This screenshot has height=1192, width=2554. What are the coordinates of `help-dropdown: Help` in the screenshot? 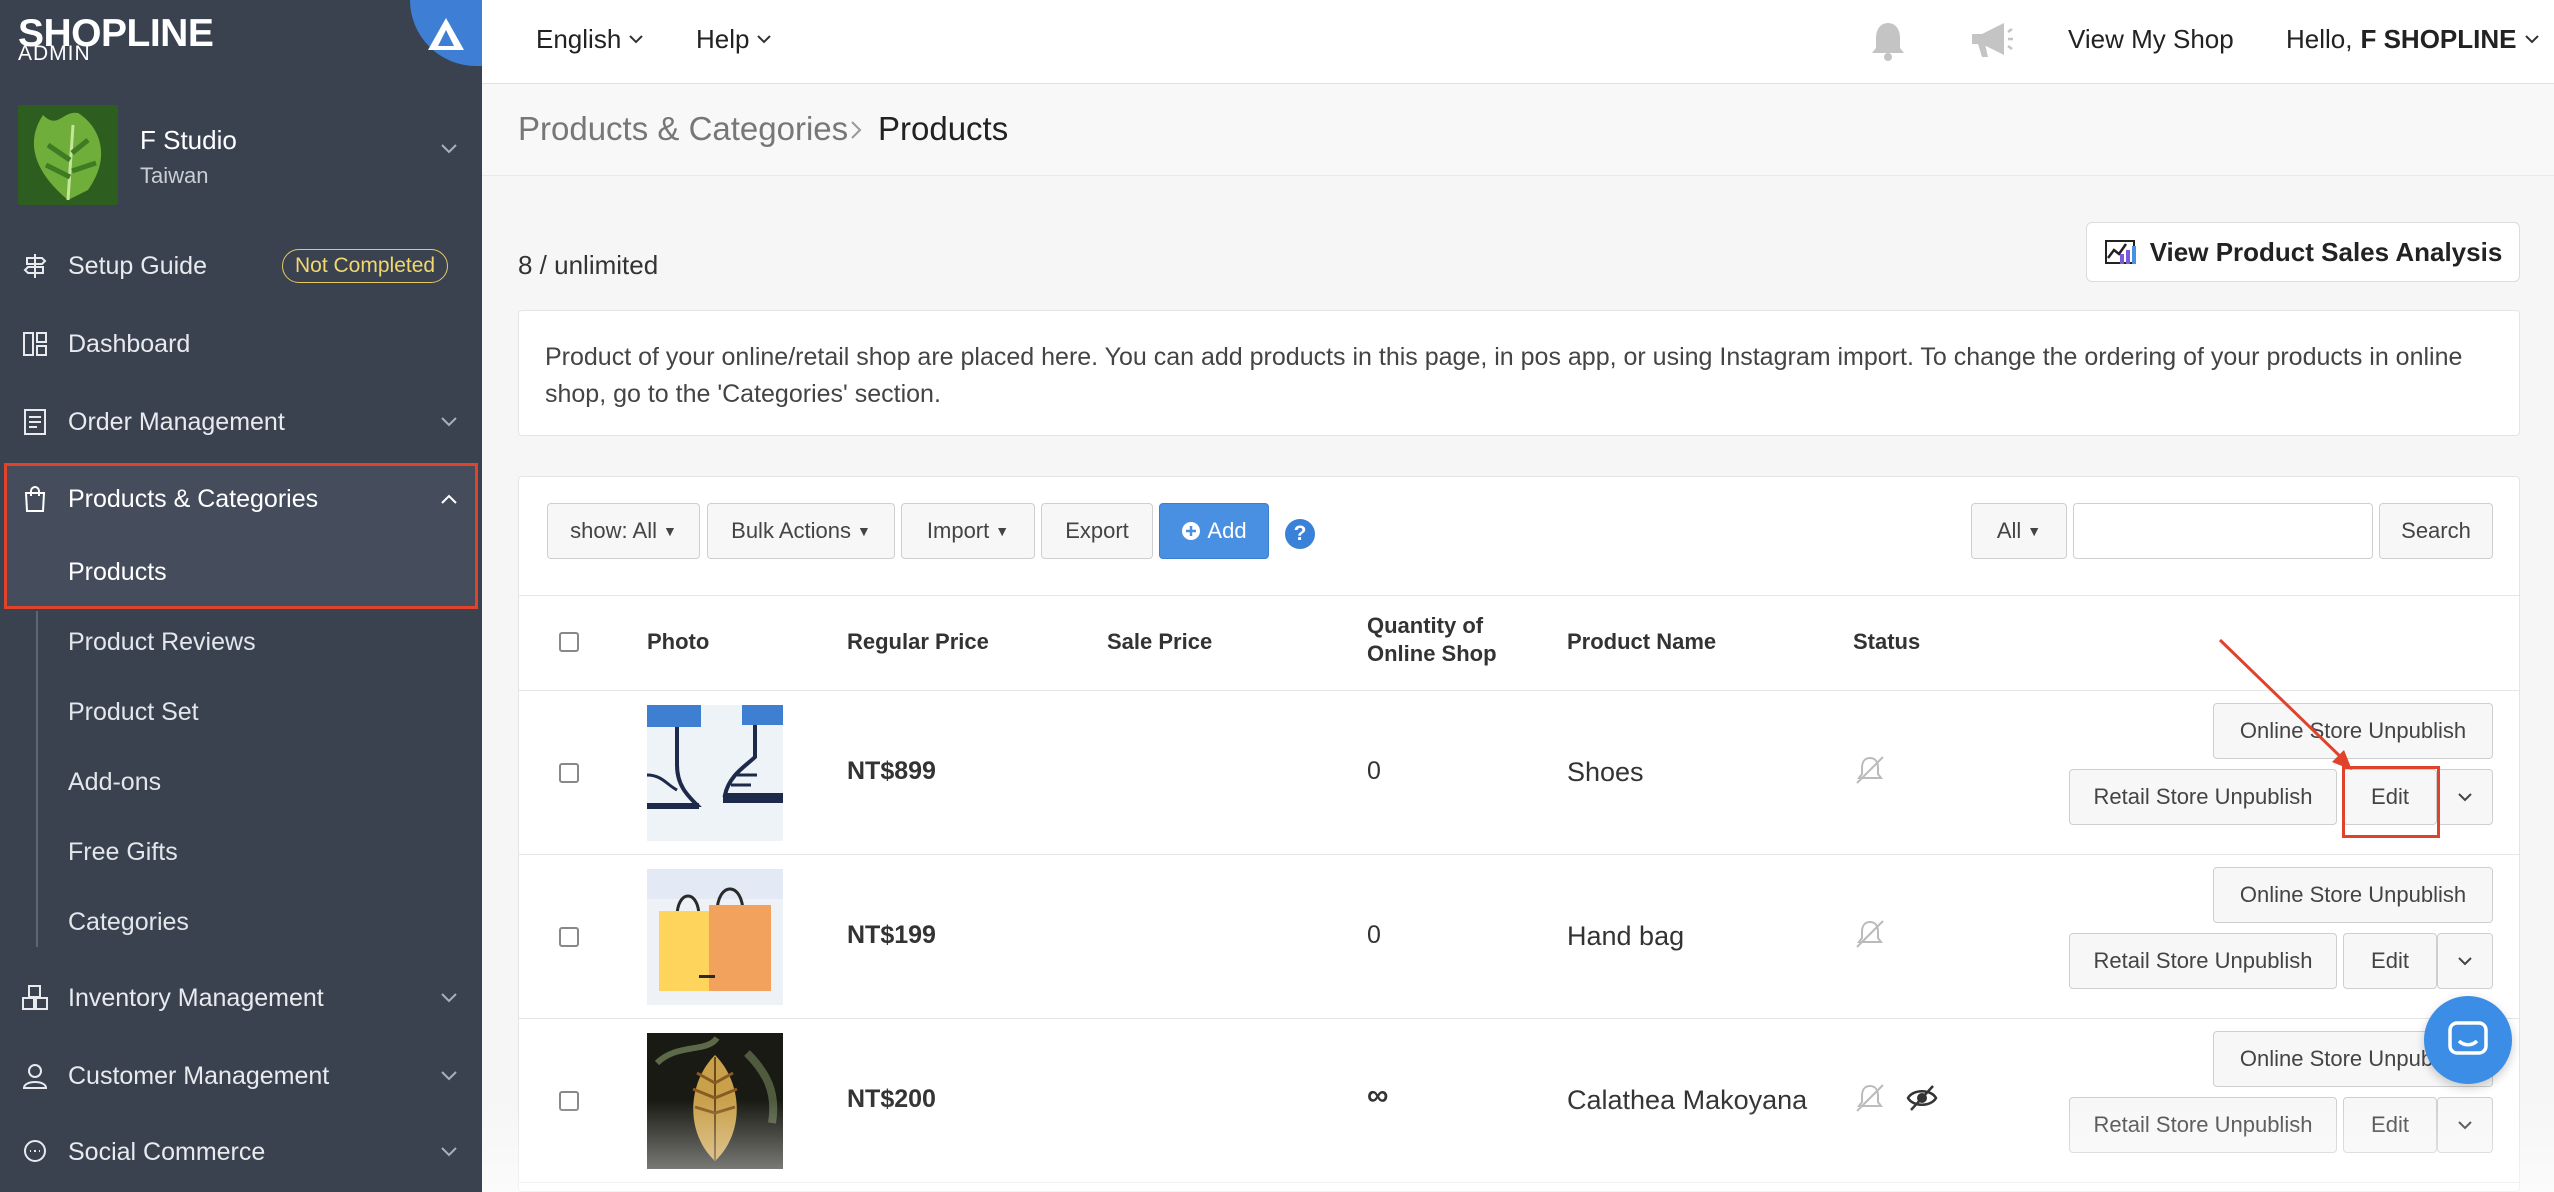 It's located at (734, 39).